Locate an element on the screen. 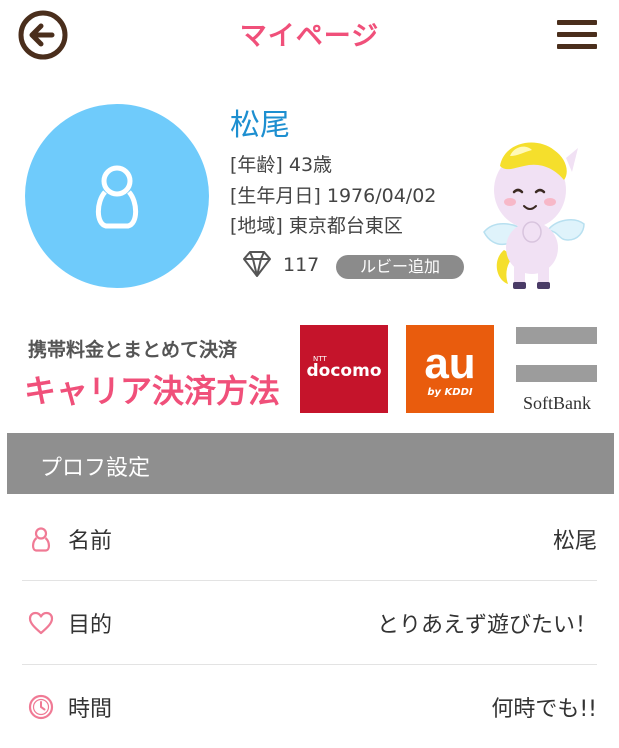 This screenshot has width=619, height=748. carrier-payment-subtitle: 携帯料金とまとめて決済 is located at coordinates (133, 350).